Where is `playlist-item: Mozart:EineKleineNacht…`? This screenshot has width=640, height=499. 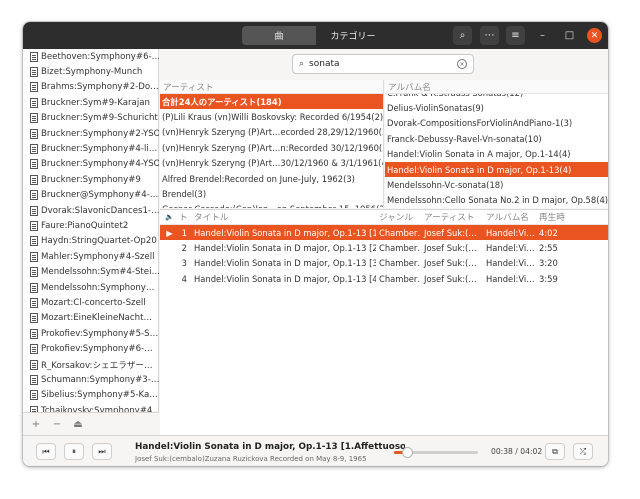 playlist-item: Mozart:EineKleineNacht… is located at coordinates (91, 318).